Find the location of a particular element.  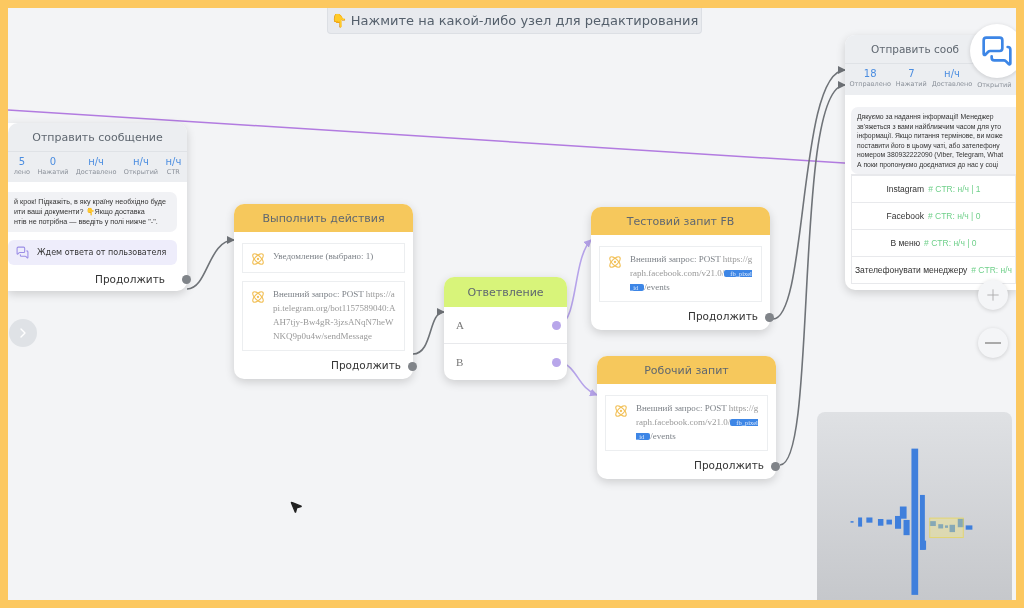

action-text: Внешний запрос: POST https://api.telegram.org/bot1157589040:AAH7tjy-Bw4gR-3jzsANqN7heWNKQ9p0u4w/sendMessage is located at coordinates (335, 315).